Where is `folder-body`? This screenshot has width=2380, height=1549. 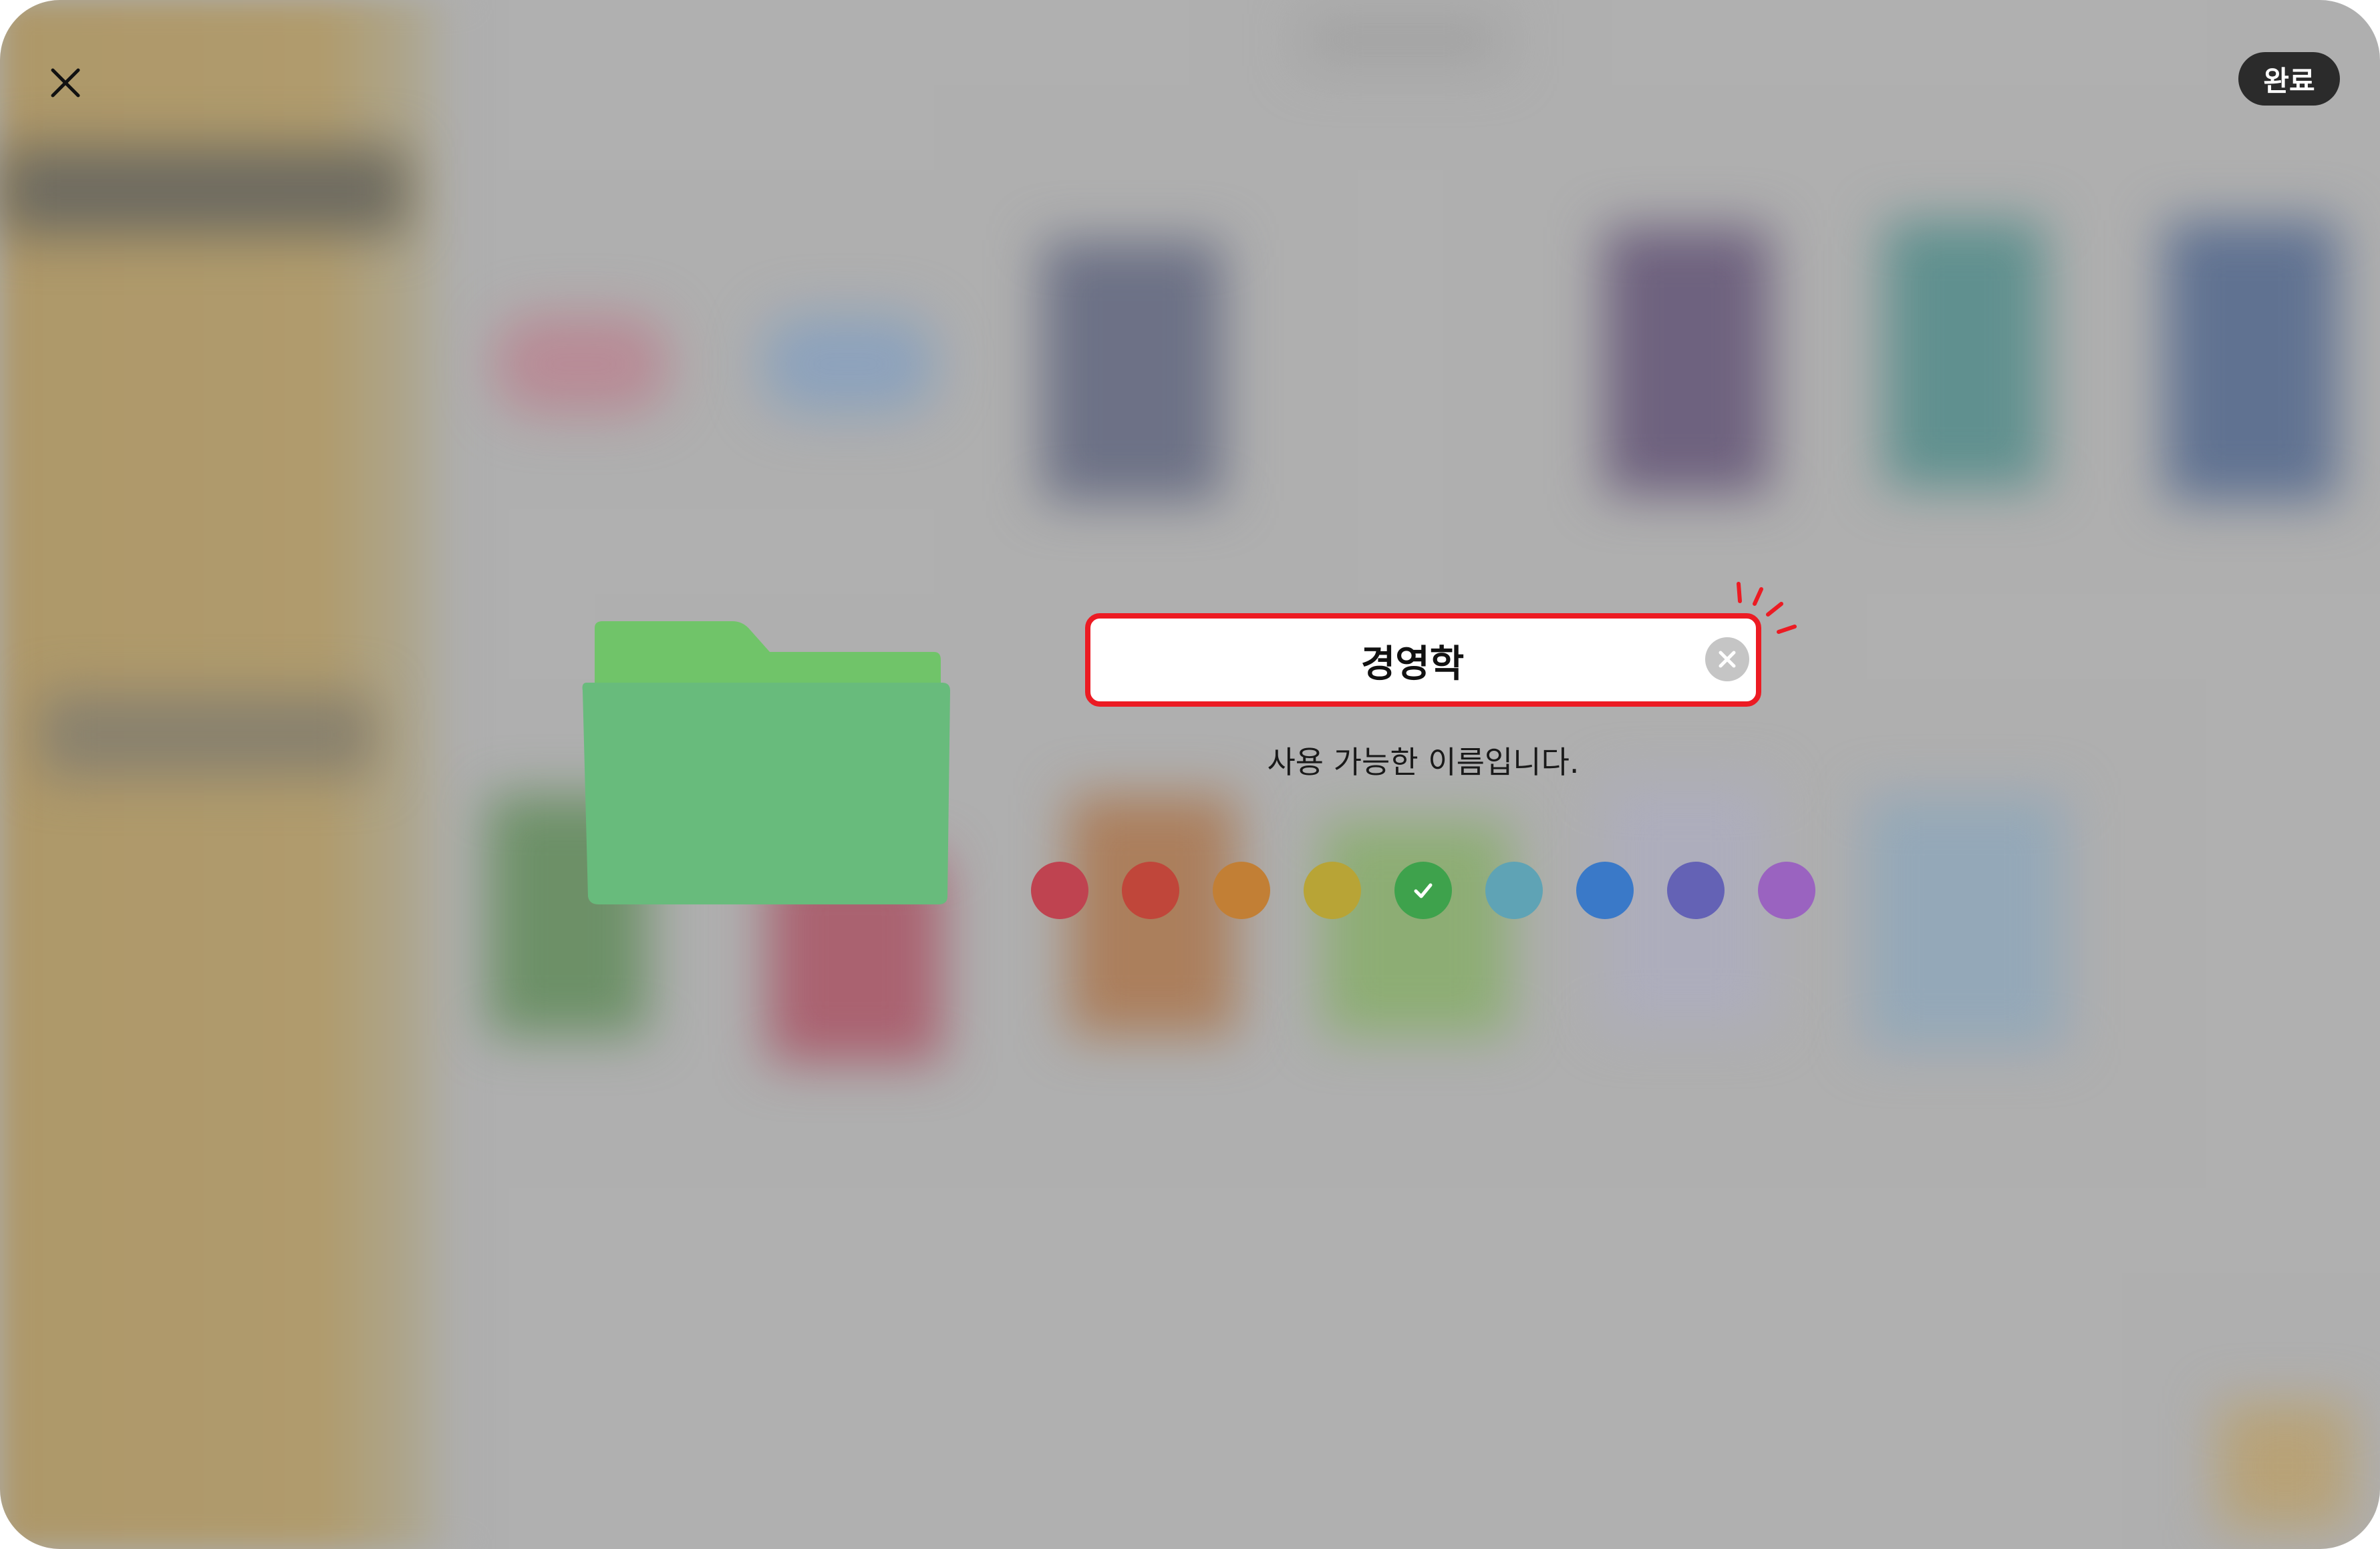 folder-body is located at coordinates (766, 793).